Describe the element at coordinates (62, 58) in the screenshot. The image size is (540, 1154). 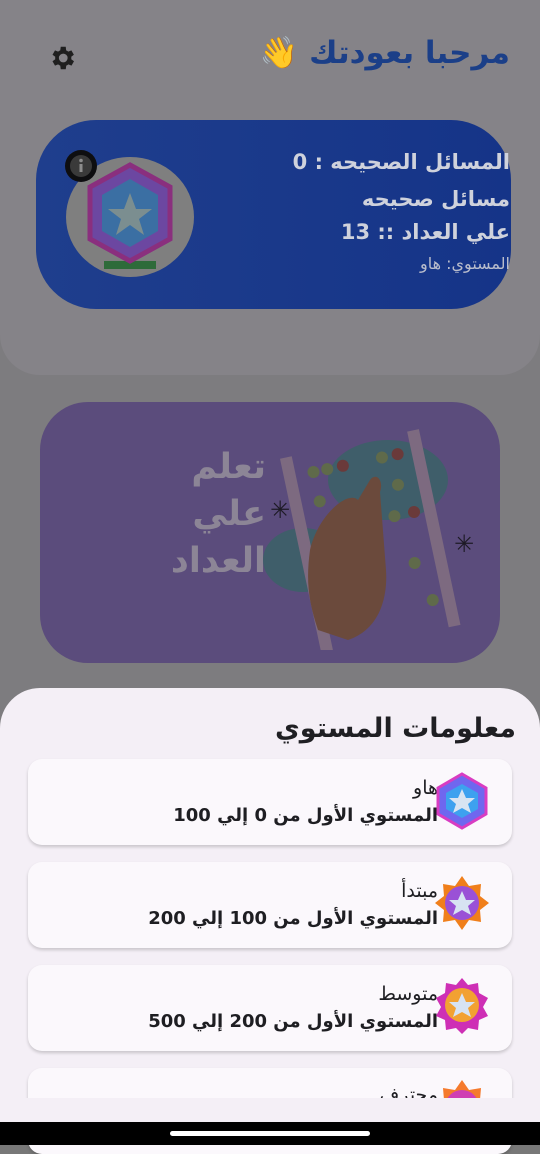
I see `gear-icon` at that location.